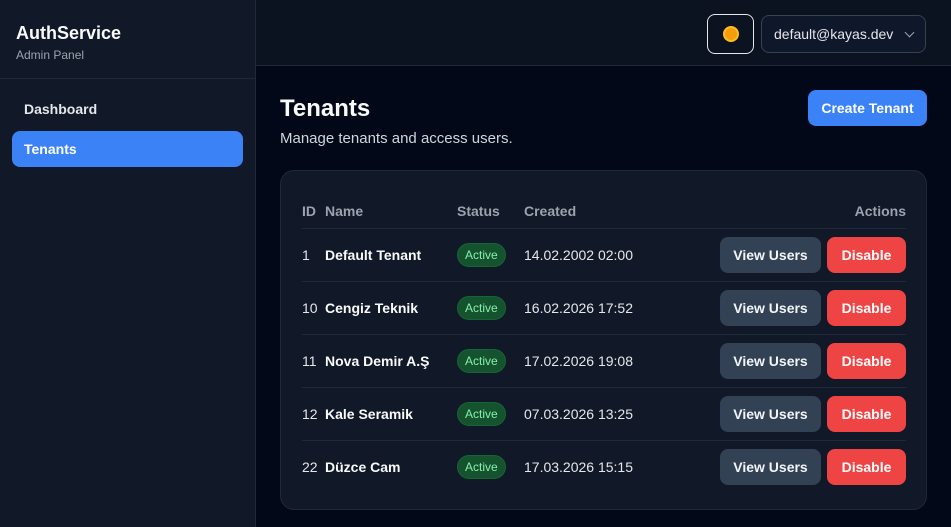 The image size is (951, 527). What do you see at coordinates (909, 32) in the screenshot?
I see `chevron-down-icon` at bounding box center [909, 32].